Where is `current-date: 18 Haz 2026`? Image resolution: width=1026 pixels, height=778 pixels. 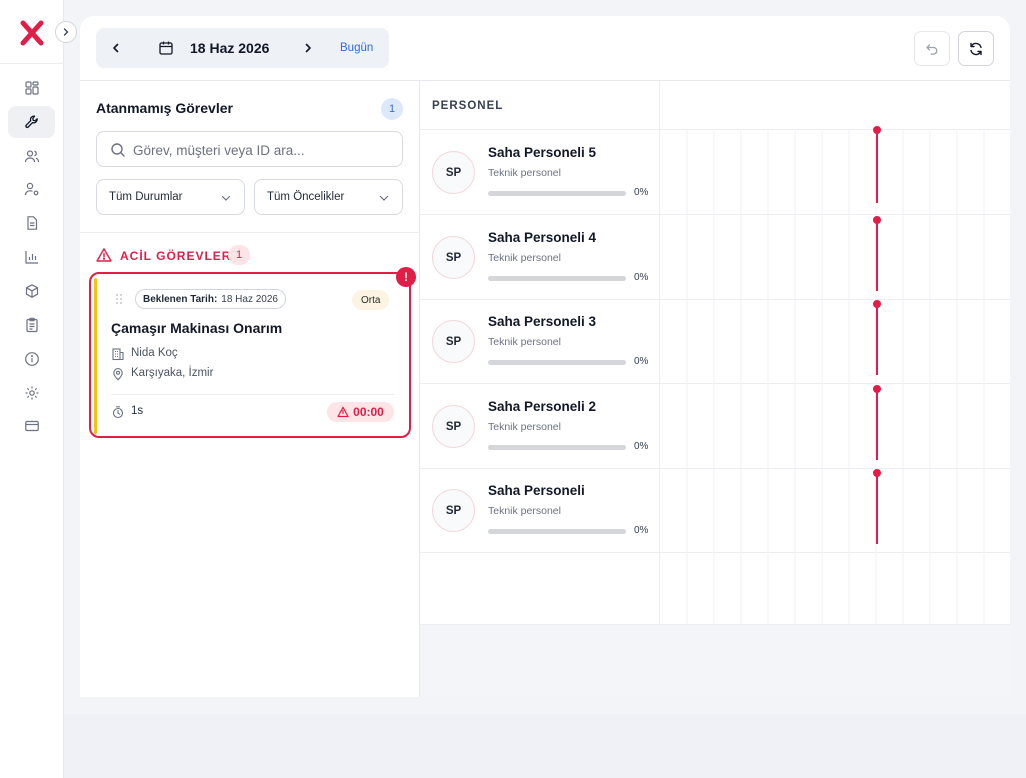 current-date: 18 Haz 2026 is located at coordinates (229, 48).